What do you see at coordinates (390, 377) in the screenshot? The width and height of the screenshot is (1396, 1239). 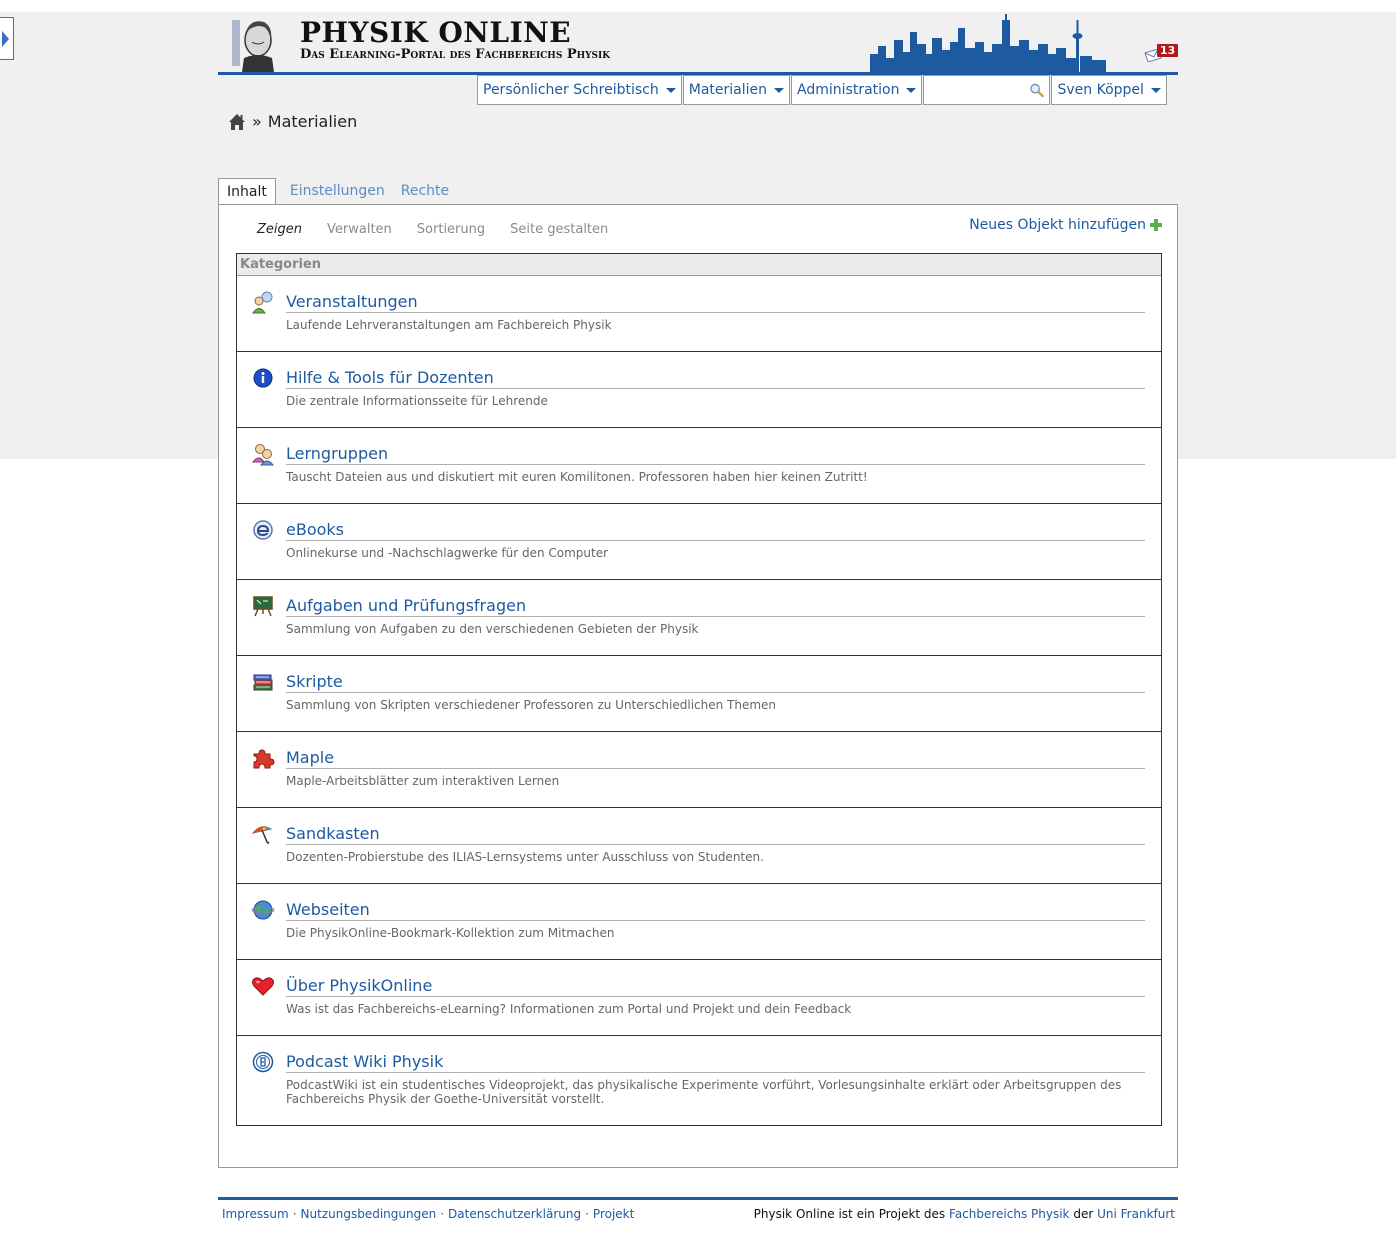 I see `category-link: Hilfe & Tools für Dozenten` at bounding box center [390, 377].